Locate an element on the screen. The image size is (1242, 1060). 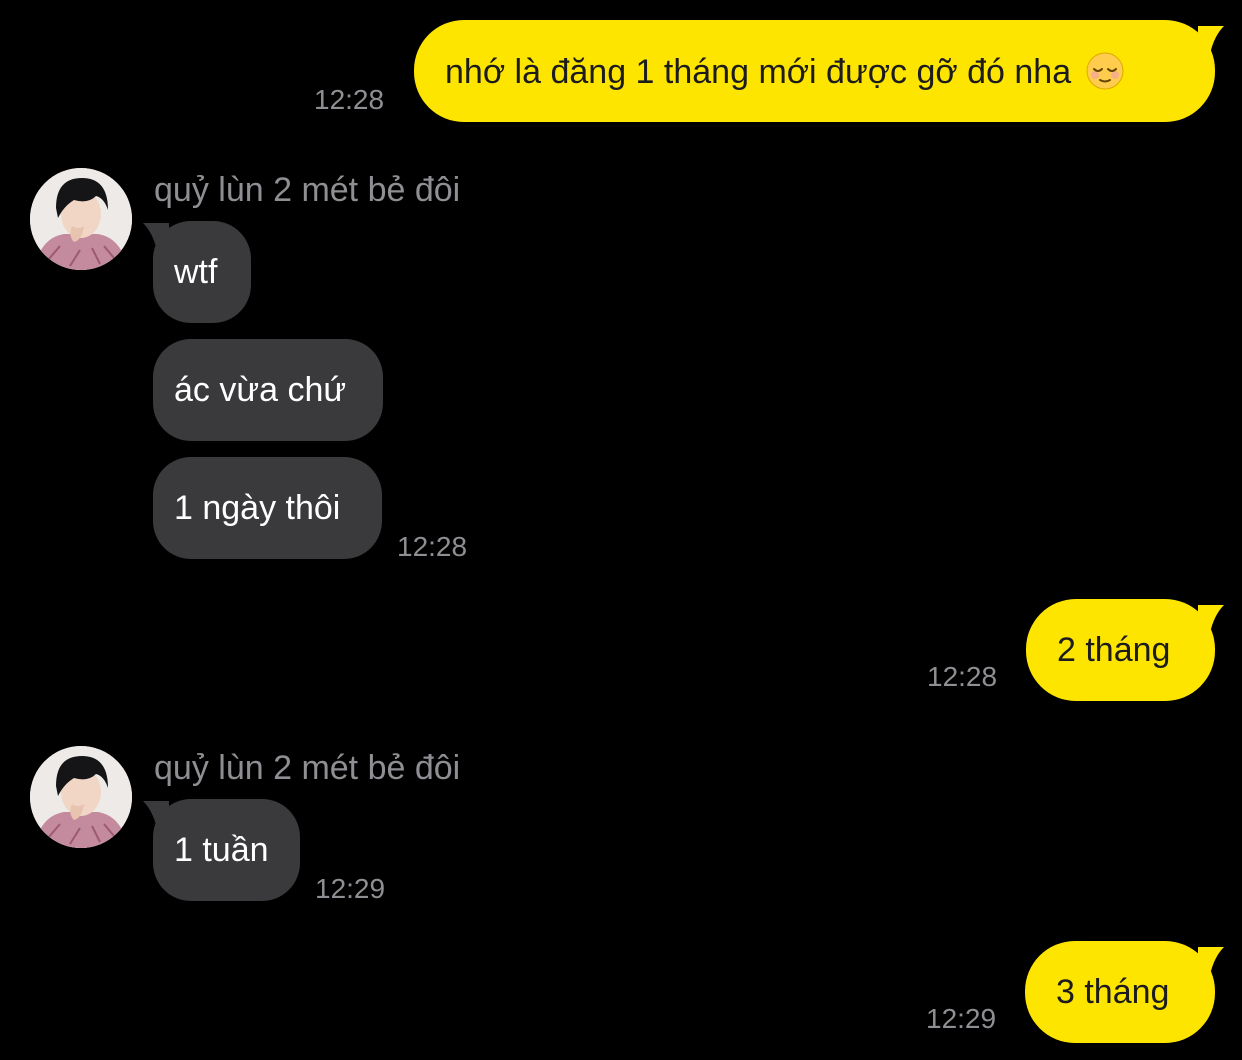
relieved-face-emoji-icon is located at coordinates (1105, 71).